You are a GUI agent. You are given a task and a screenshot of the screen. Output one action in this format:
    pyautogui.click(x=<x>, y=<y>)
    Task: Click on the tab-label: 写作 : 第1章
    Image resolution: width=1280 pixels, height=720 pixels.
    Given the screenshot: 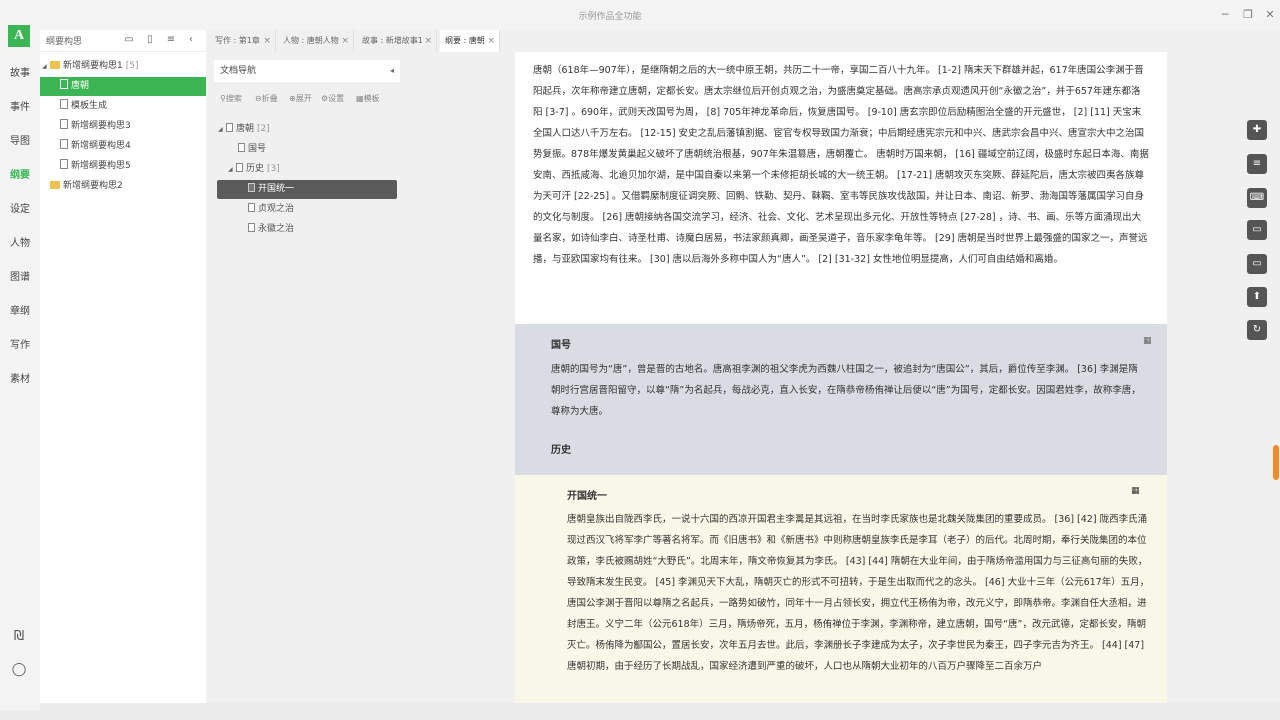 What is the action you would take?
    pyautogui.click(x=237, y=40)
    